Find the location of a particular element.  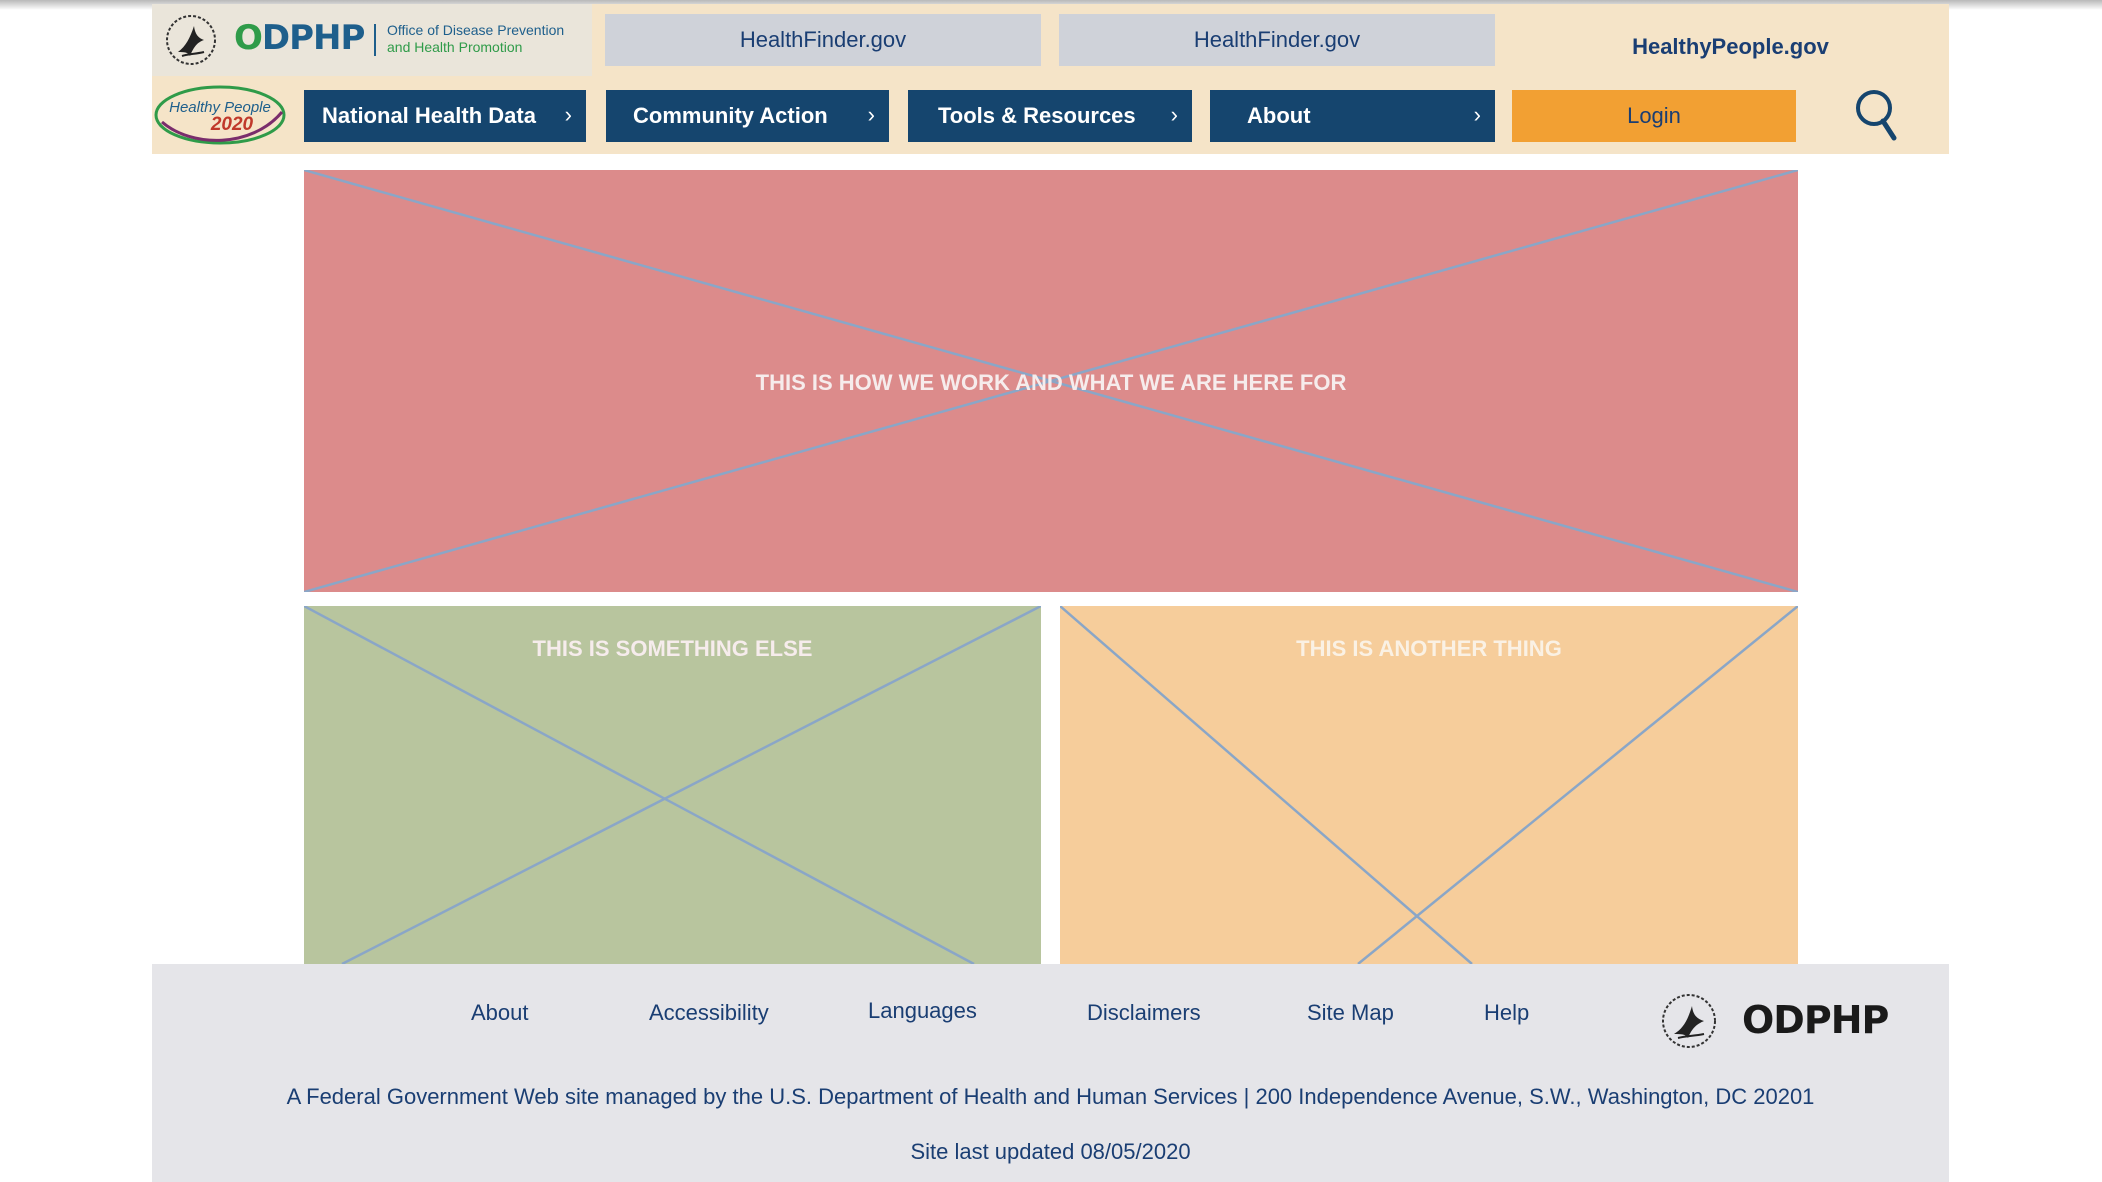

site-tab-healthfinder-2: HealthFinder.gov is located at coordinates (1277, 40).